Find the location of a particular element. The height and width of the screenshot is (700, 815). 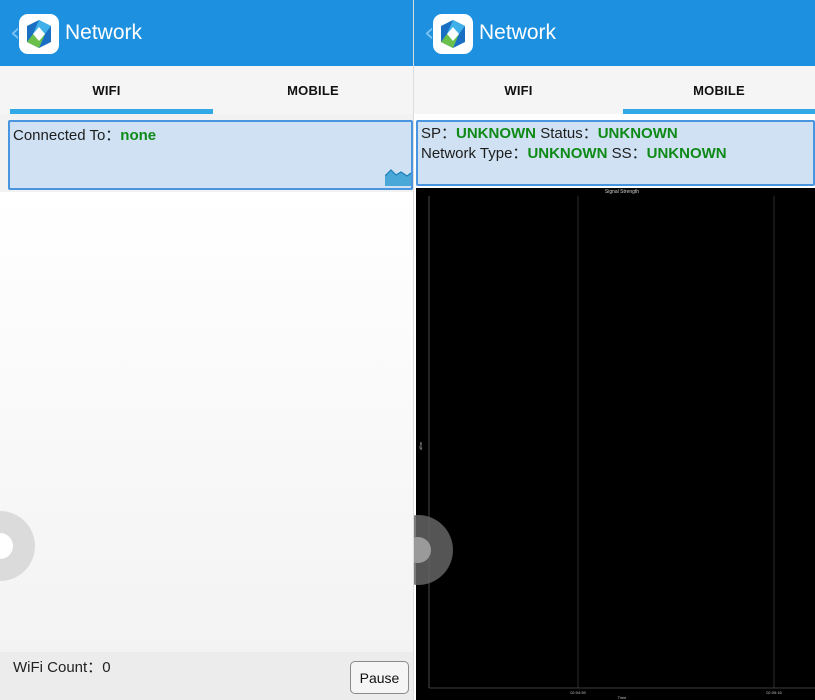

status-label: Status： is located at coordinates (569, 133).